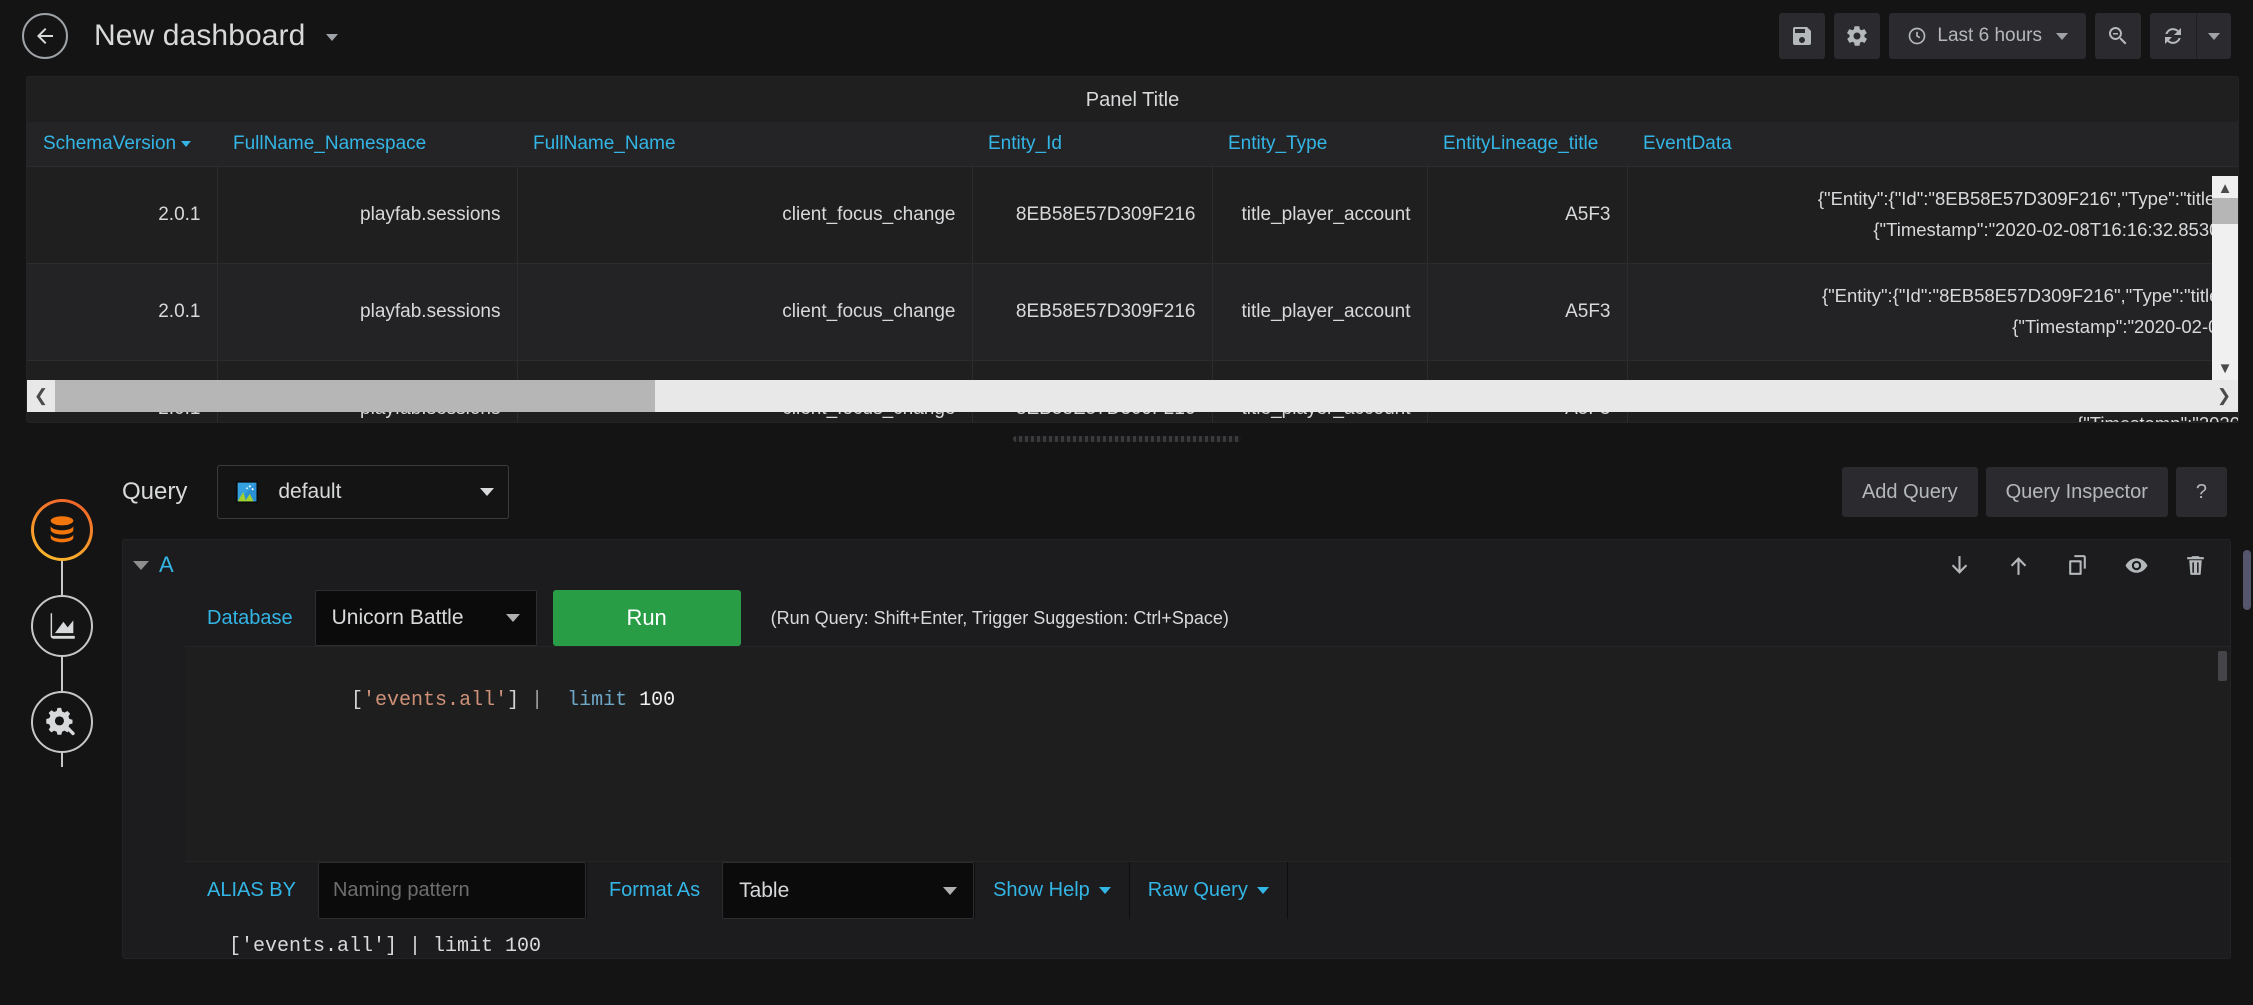  I want to click on query-help-button: ?, so click(2201, 492).